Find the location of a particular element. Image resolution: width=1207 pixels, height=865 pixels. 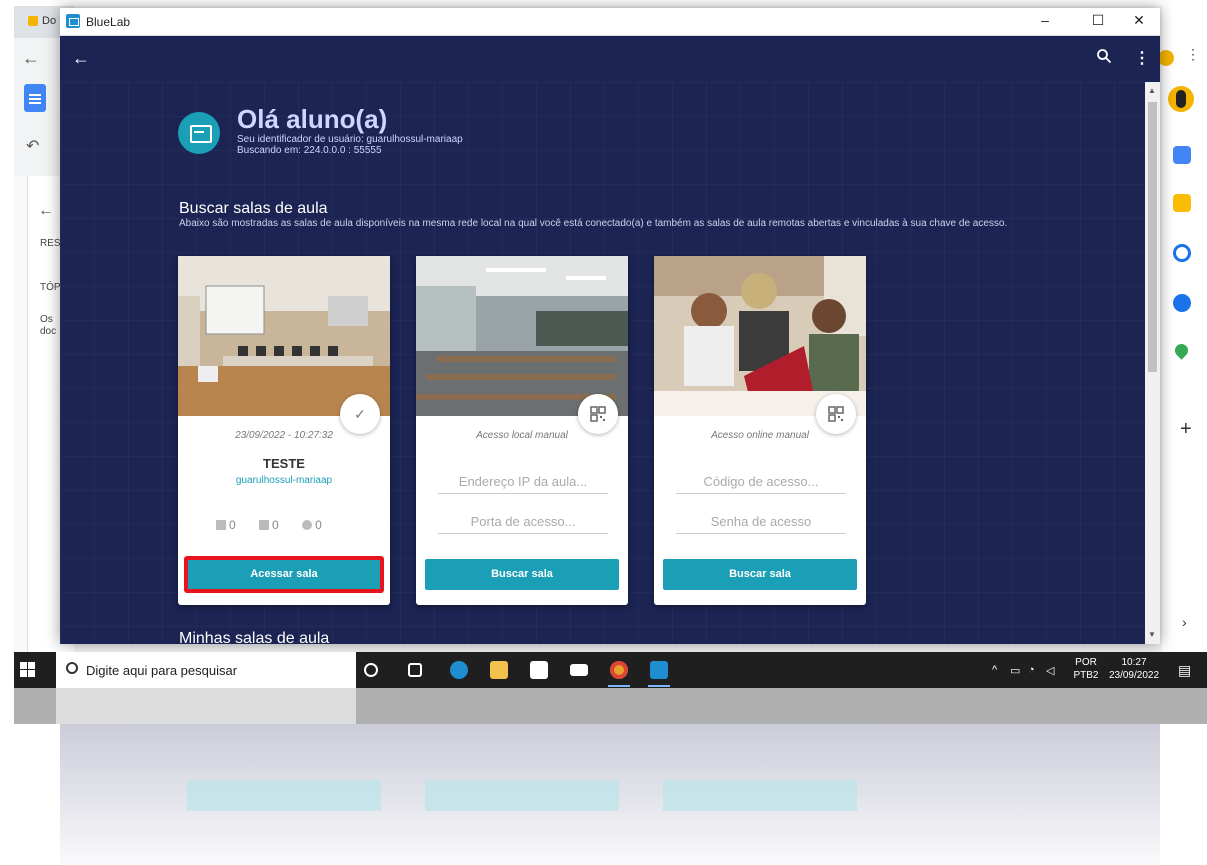

back-arrow-icon: ← is located at coordinates (81, 58).